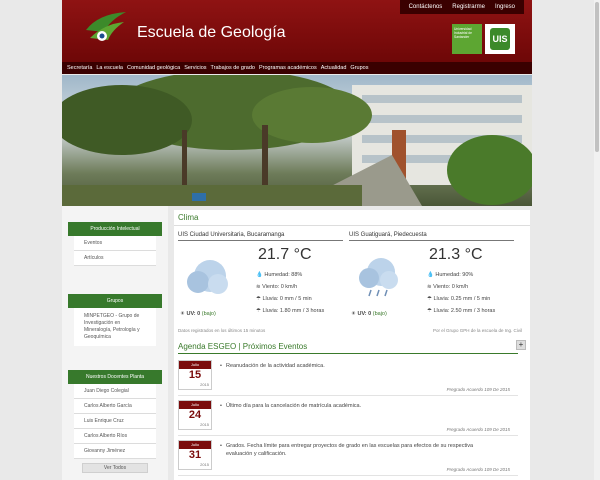 This screenshot has width=600, height=480. I want to click on expand-button: +, so click(521, 345).